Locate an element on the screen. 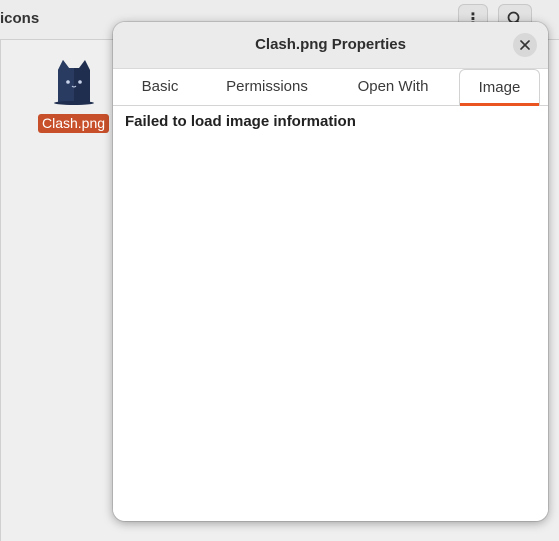 Image resolution: width=559 pixels, height=541 pixels. file-name-label: Clash.png is located at coordinates (74, 123).